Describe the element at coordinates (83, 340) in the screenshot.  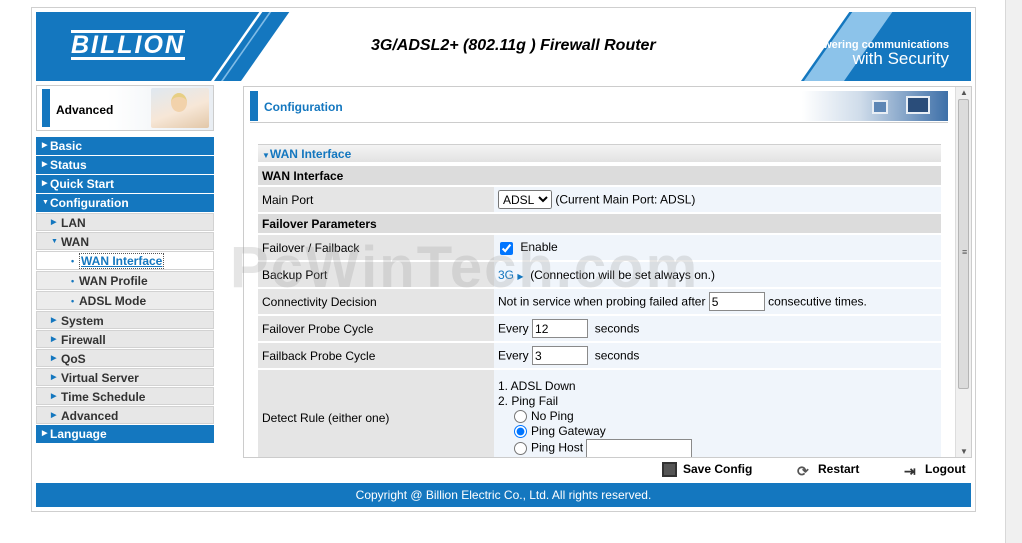
I see `sidebar-item-label: Firewall` at that location.